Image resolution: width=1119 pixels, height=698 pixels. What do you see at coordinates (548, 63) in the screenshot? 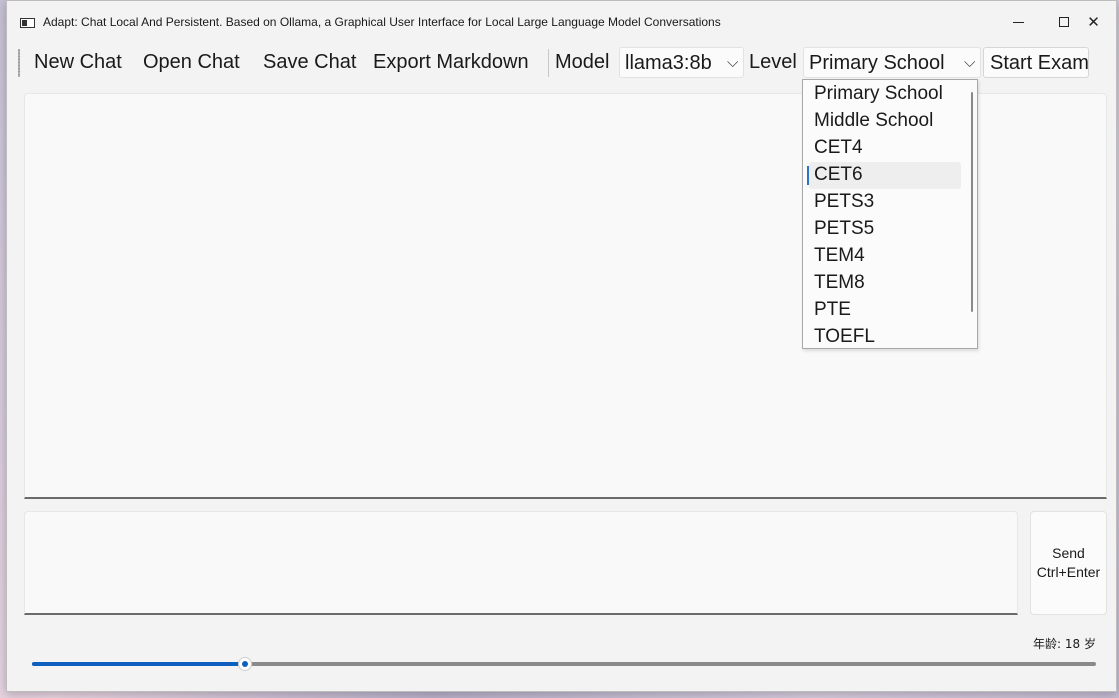
I see `toolbar-separator` at bounding box center [548, 63].